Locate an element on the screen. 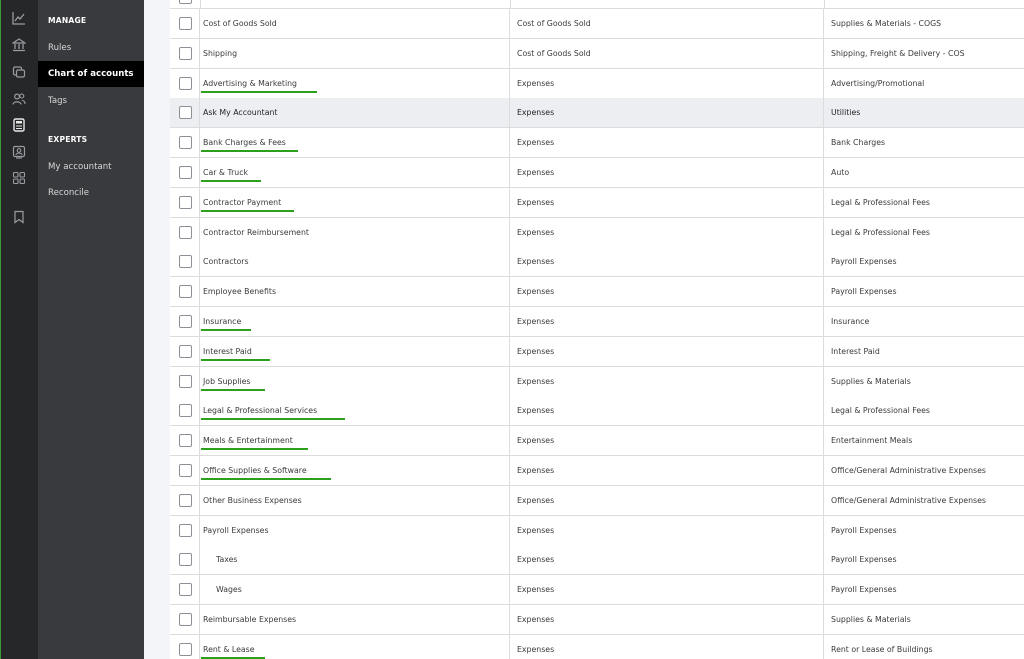 The width and height of the screenshot is (1024, 659). menu-item-my-accountant: My accountant is located at coordinates (91, 167).